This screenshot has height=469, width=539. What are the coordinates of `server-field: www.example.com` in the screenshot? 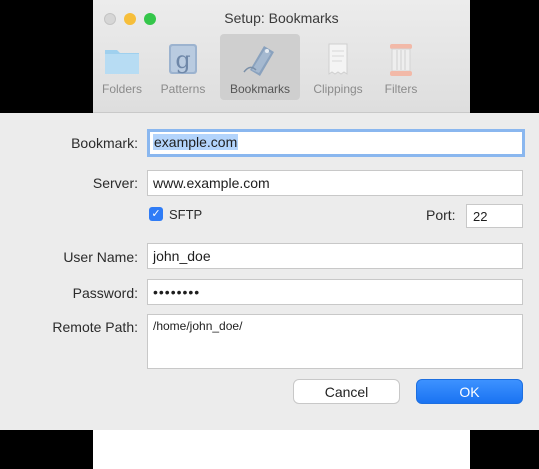 It's located at (335, 183).